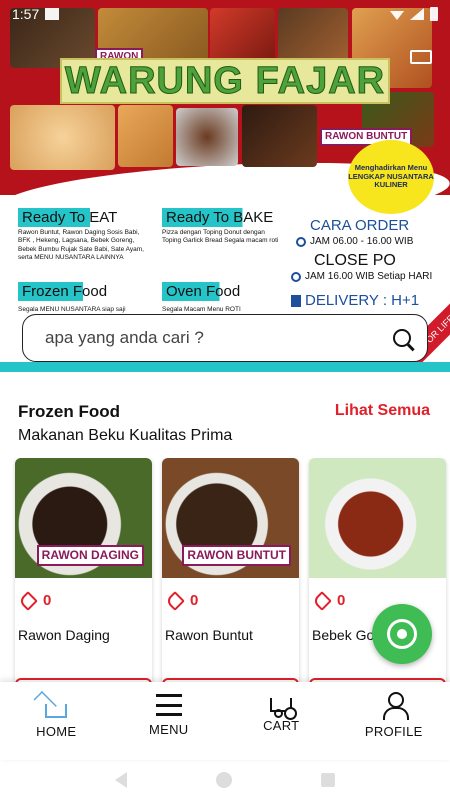 This screenshot has height=800, width=450. I want to click on search-icon, so click(402, 338).